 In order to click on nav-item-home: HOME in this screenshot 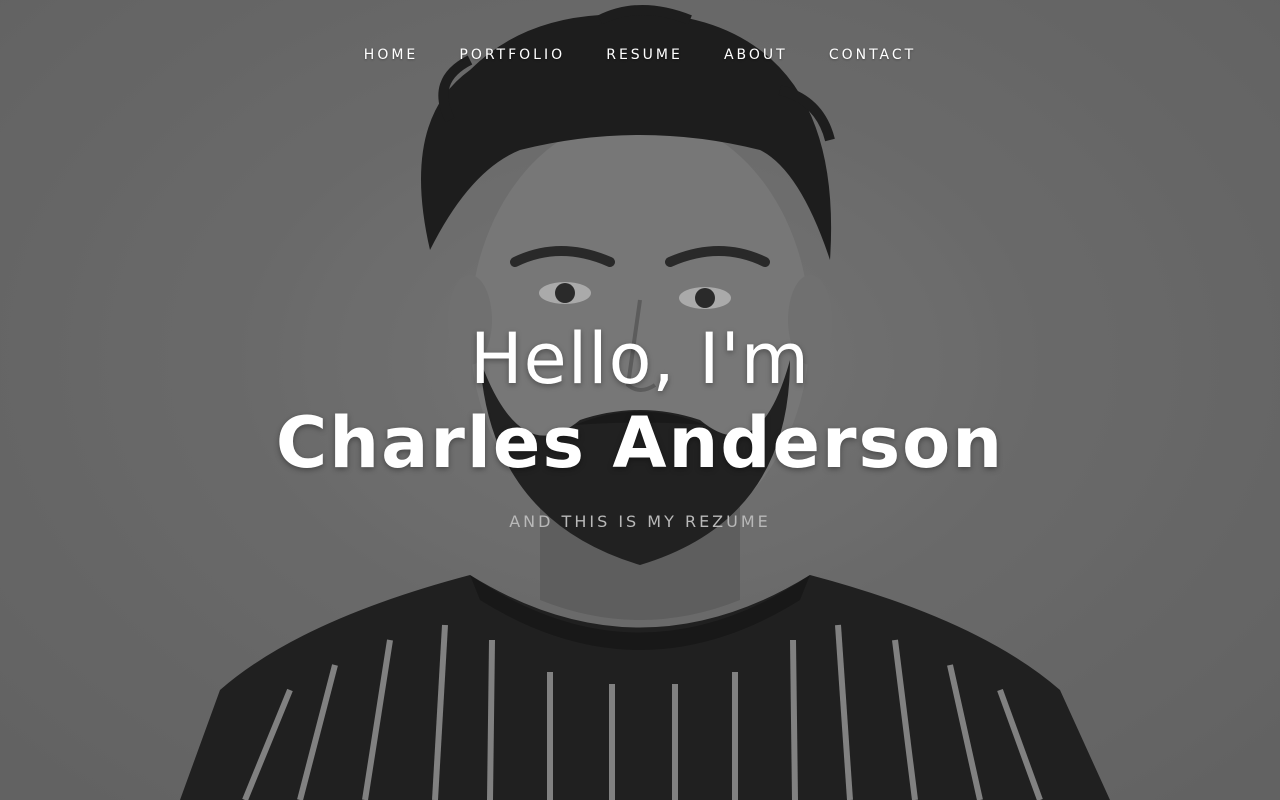, I will do `click(391, 55)`.